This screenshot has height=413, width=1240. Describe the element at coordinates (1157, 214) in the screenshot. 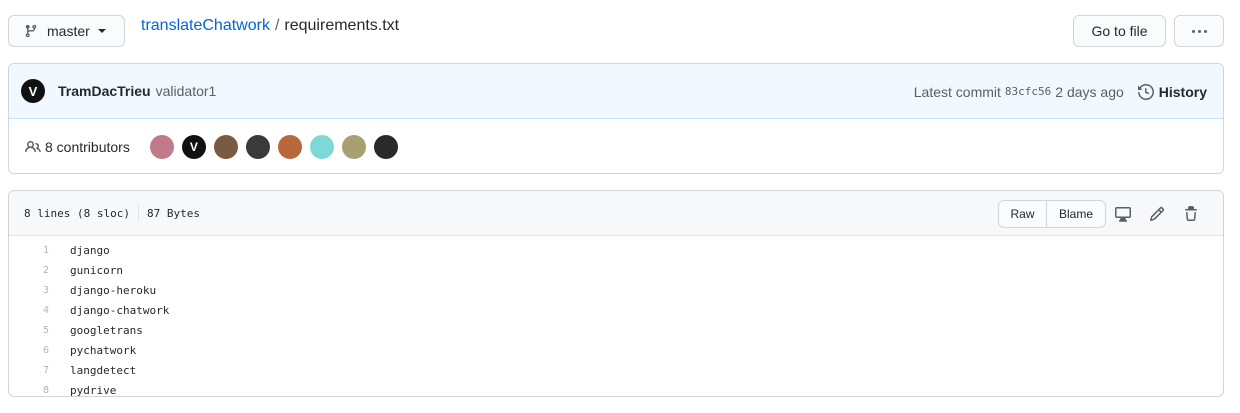

I see `pencil-icon` at that location.